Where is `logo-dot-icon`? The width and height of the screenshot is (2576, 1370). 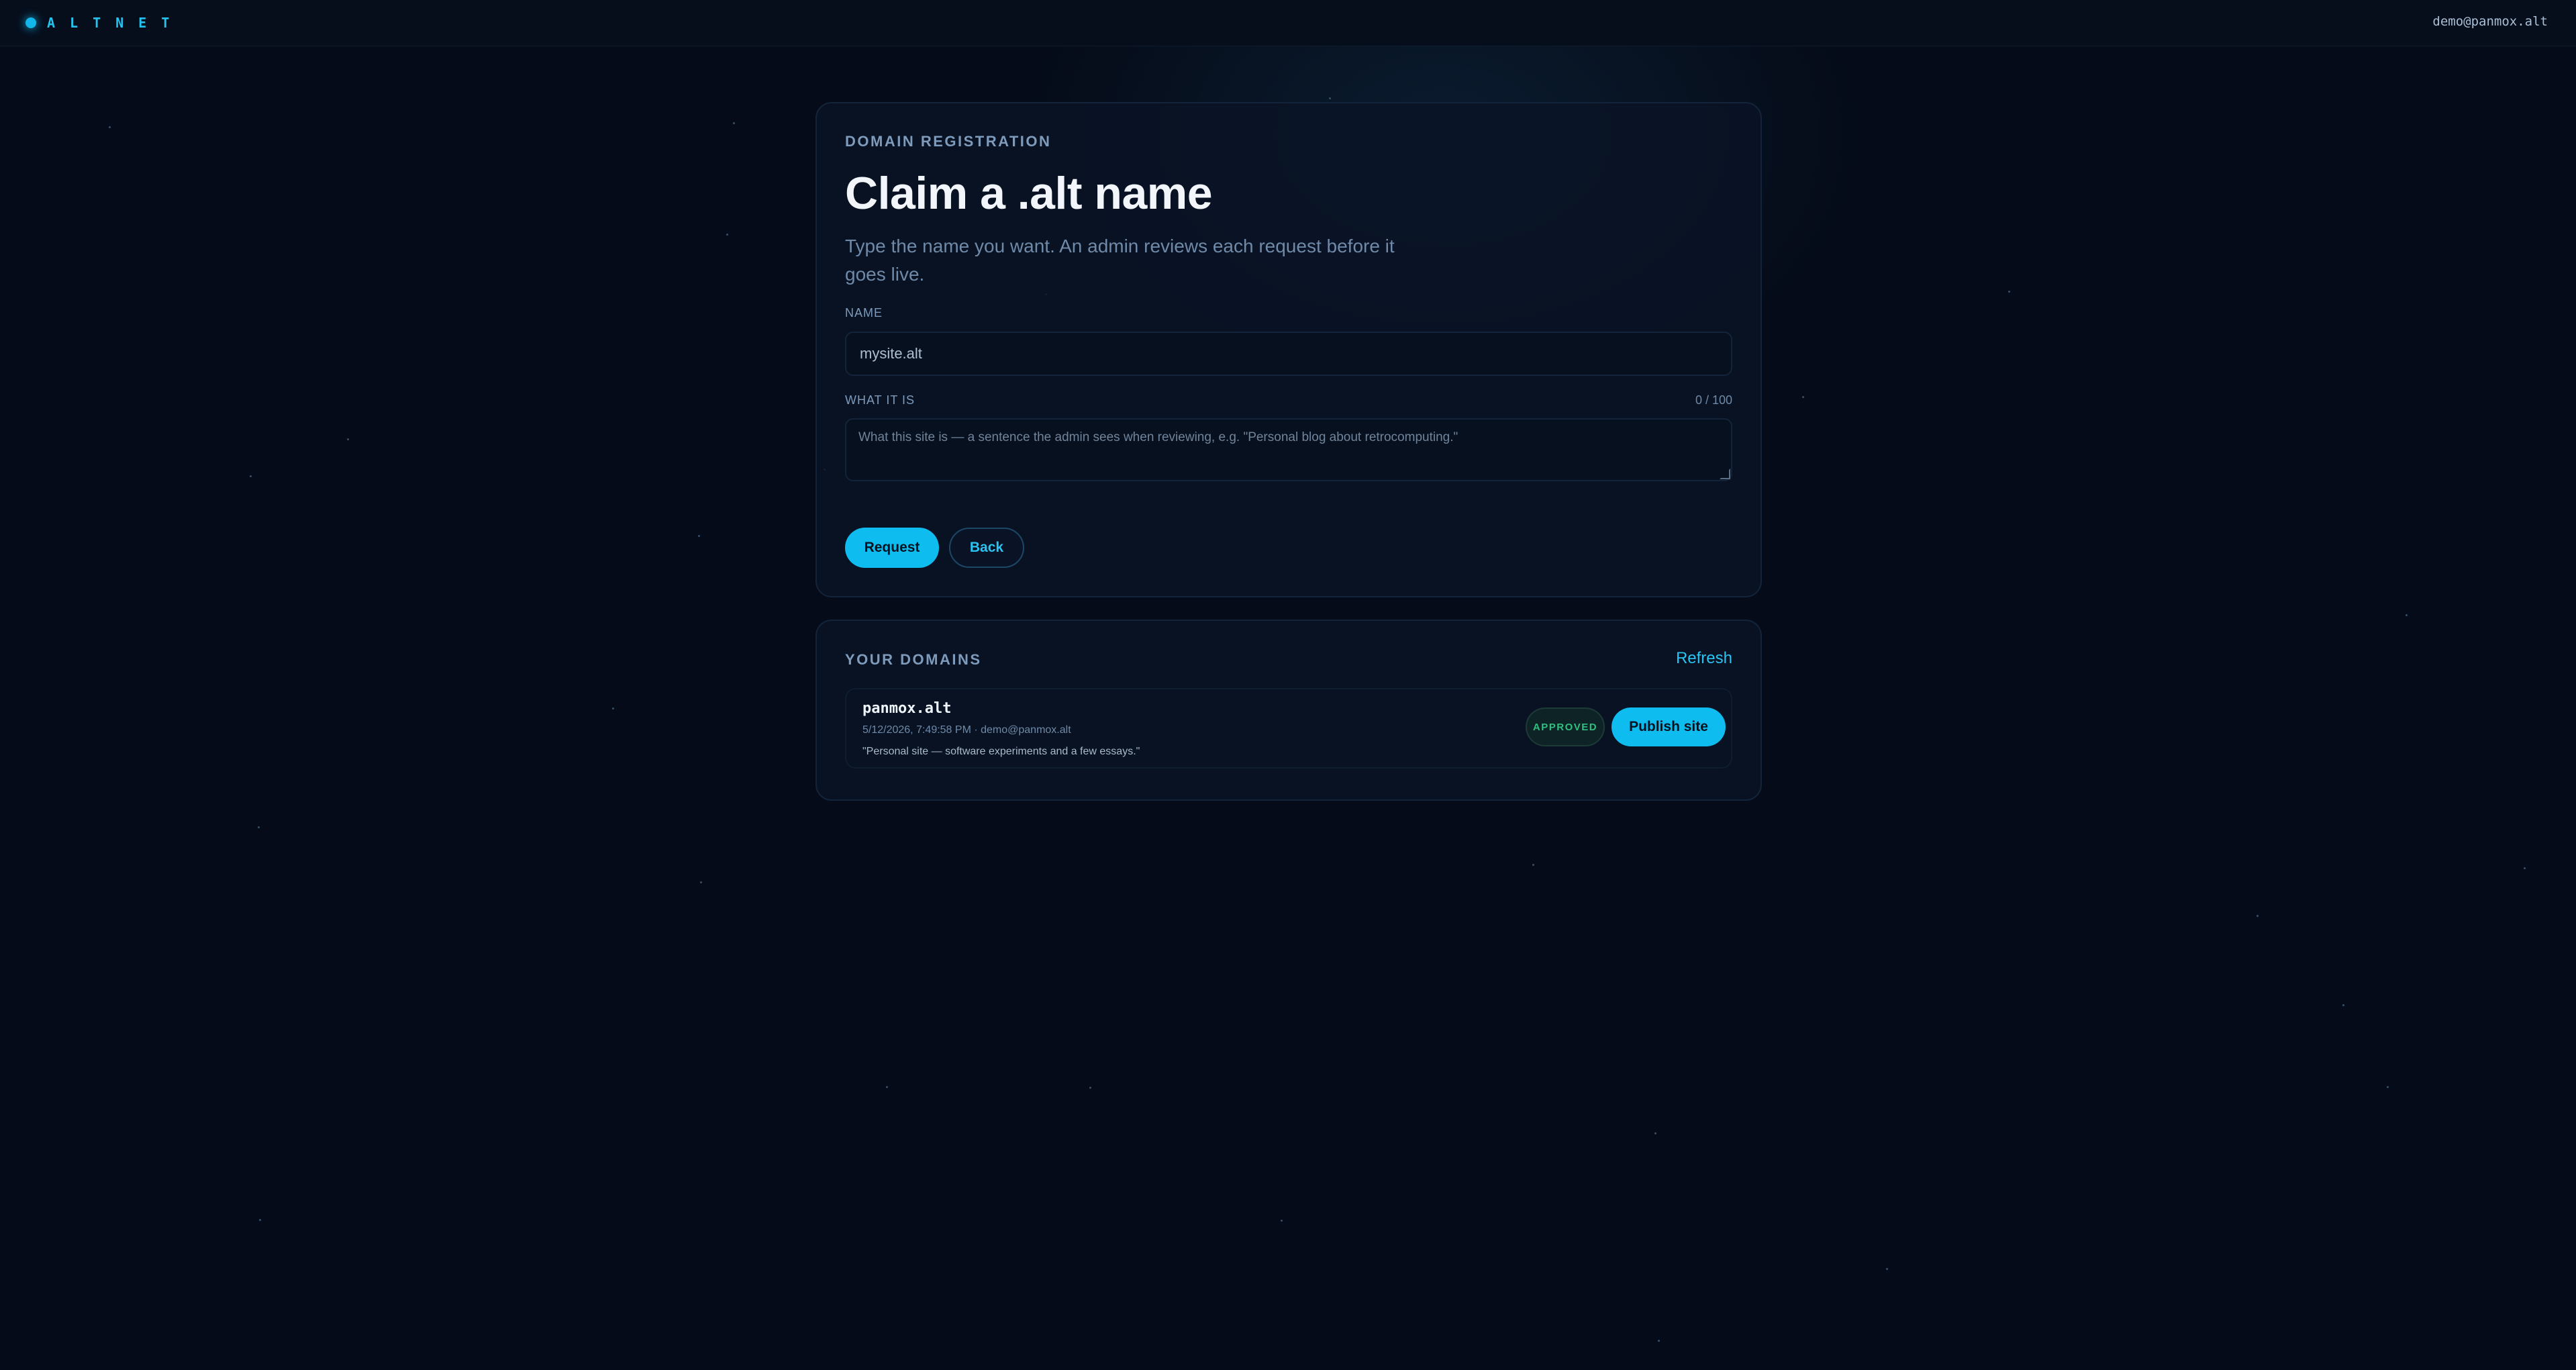
logo-dot-icon is located at coordinates (31, 23).